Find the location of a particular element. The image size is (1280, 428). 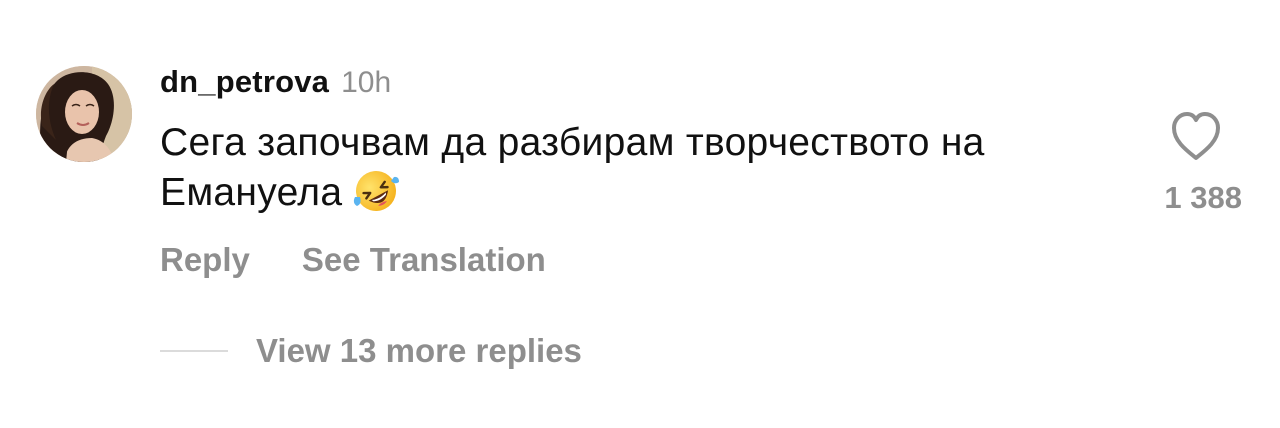

replies-divider-line is located at coordinates (194, 351).